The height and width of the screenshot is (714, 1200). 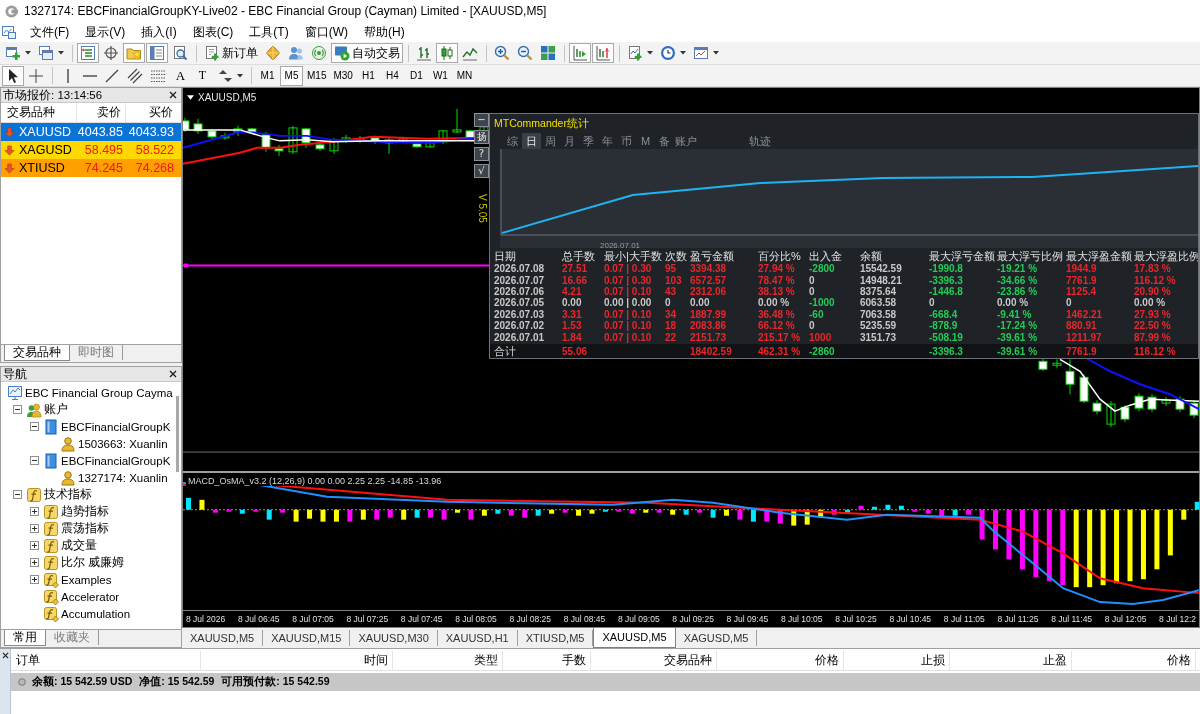 What do you see at coordinates (9, 32) in the screenshot?
I see `window-icon` at bounding box center [9, 32].